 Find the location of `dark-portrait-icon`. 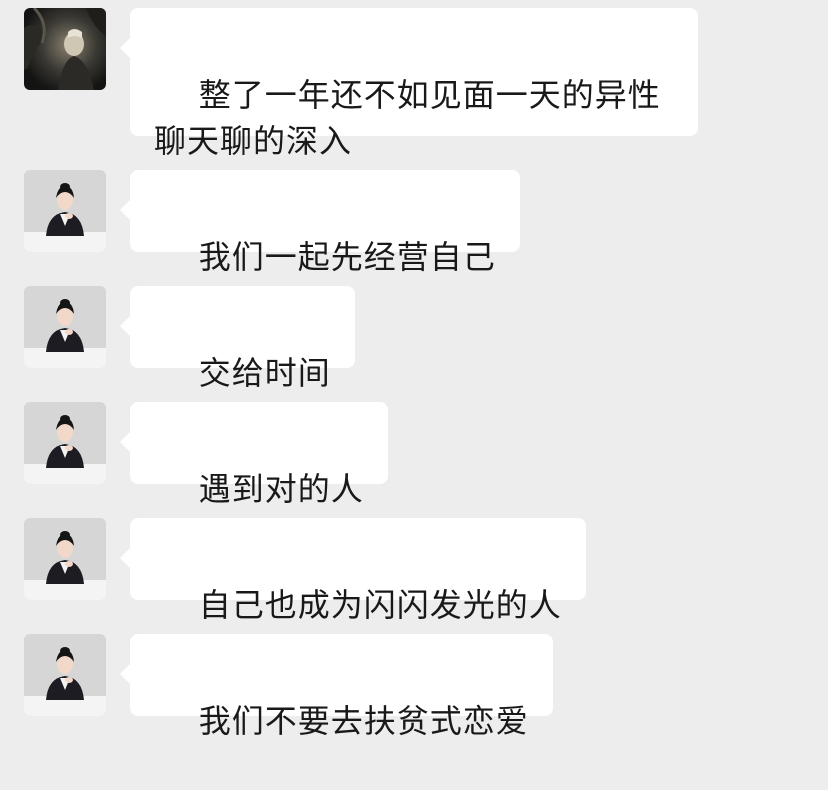

dark-portrait-icon is located at coordinates (65, 49).